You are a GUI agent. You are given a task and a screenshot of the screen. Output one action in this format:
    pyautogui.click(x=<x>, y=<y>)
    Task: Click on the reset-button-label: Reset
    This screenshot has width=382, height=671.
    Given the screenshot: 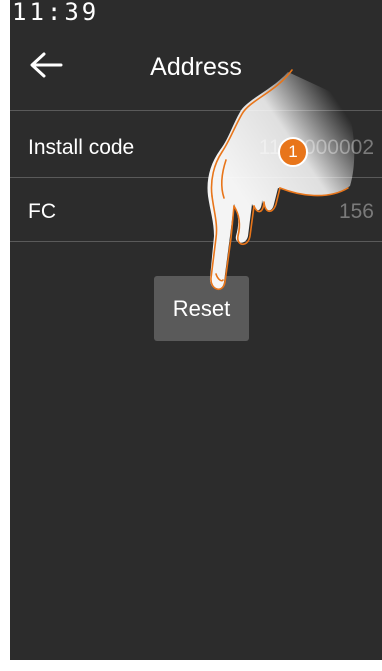 What is the action you would take?
    pyautogui.click(x=201, y=308)
    